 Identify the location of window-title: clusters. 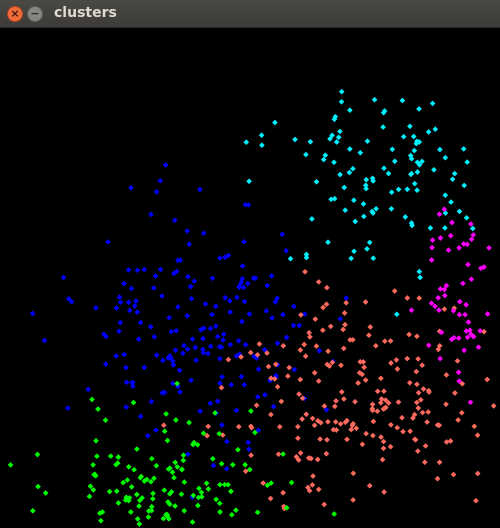
(85, 13).